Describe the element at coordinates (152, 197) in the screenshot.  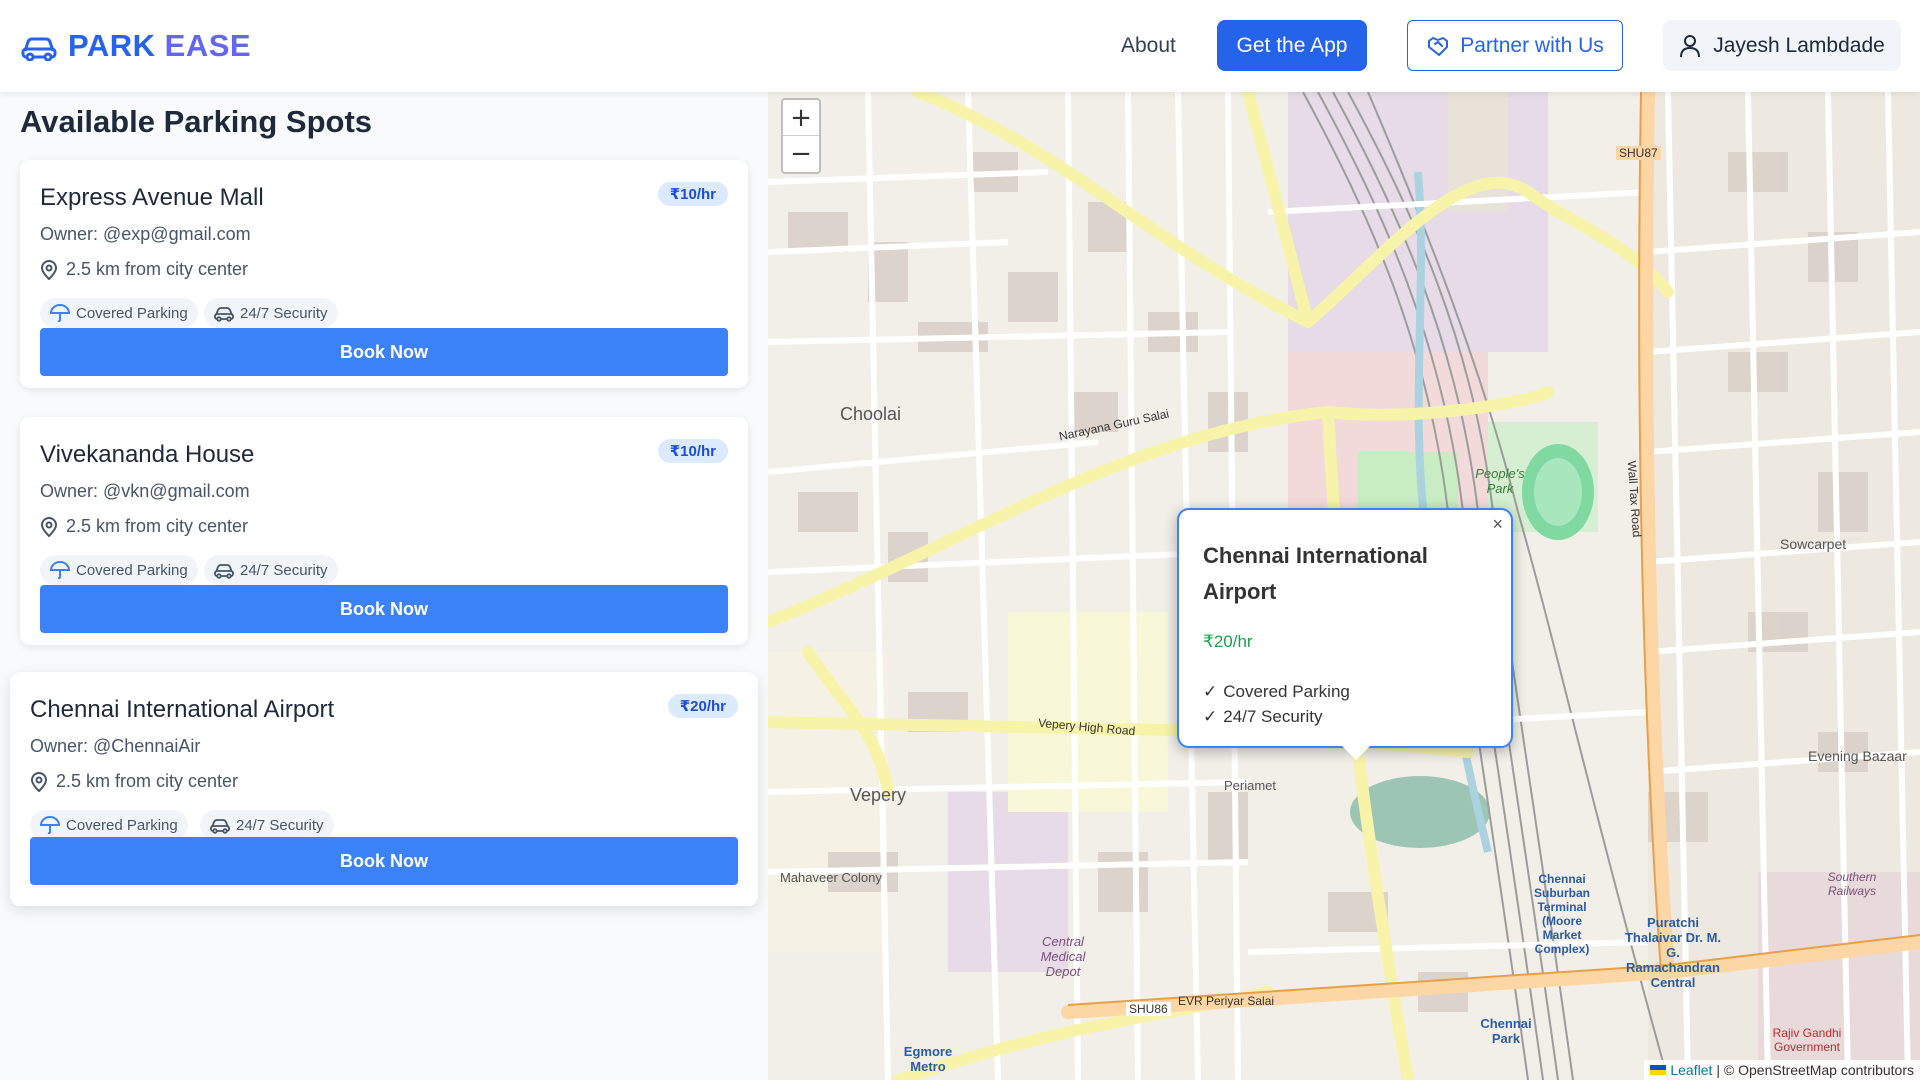
I see `spot-name: Express Avenue Mall` at that location.